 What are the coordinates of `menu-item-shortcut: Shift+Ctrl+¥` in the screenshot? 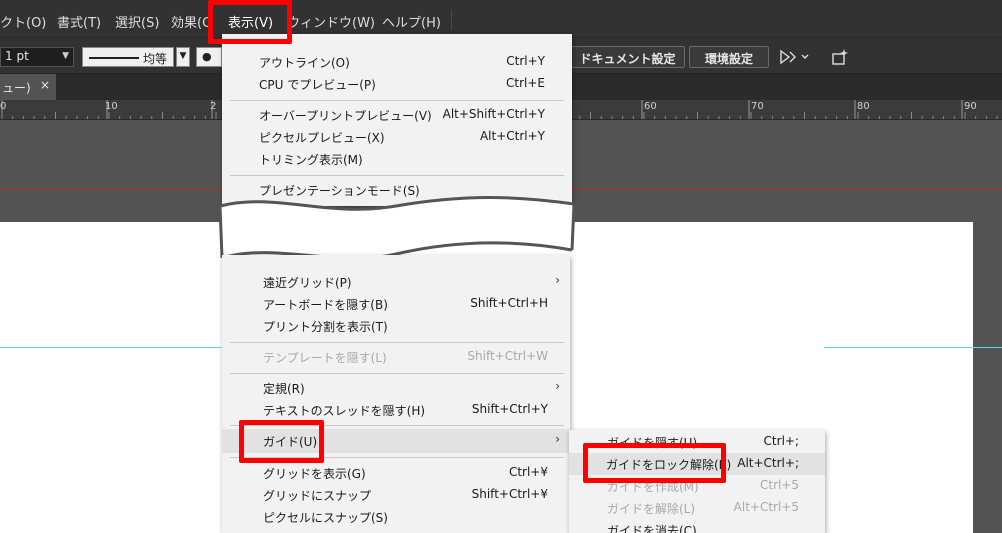 It's located at (509, 494).